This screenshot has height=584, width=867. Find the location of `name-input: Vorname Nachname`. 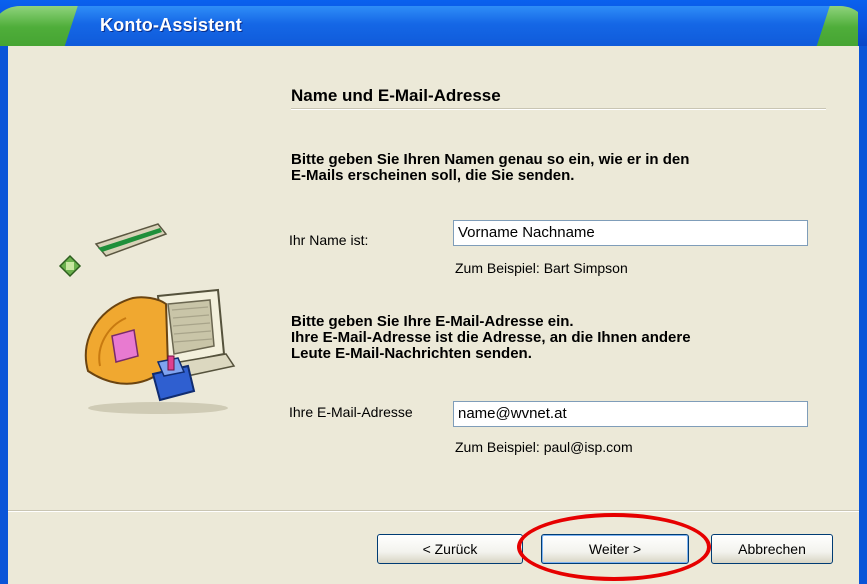

name-input: Vorname Nachname is located at coordinates (630, 233).